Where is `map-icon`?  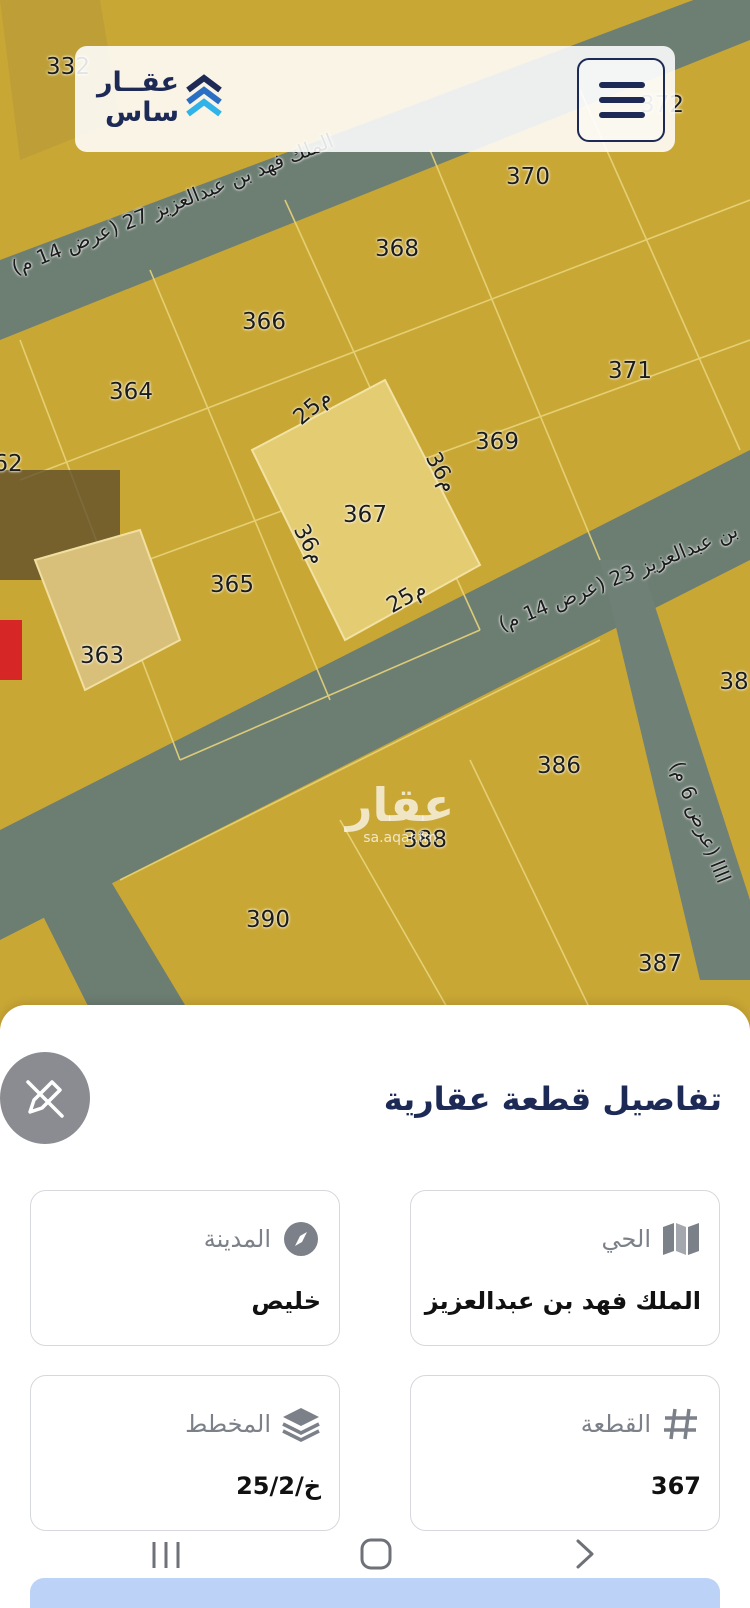
map-icon is located at coordinates (681, 1239).